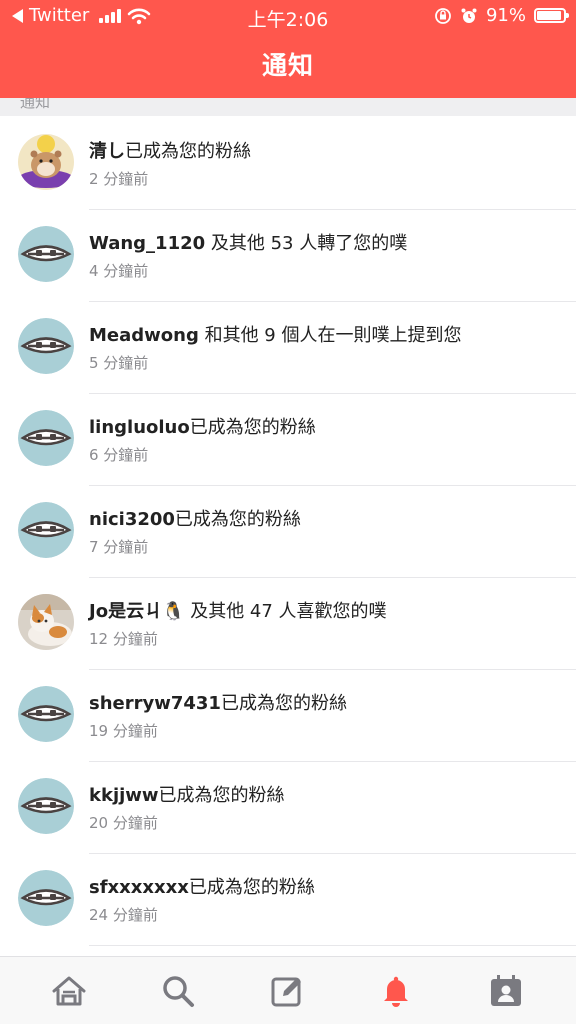  Describe the element at coordinates (123, 639) in the screenshot. I see `notification-time: 12 分鐘前` at that location.